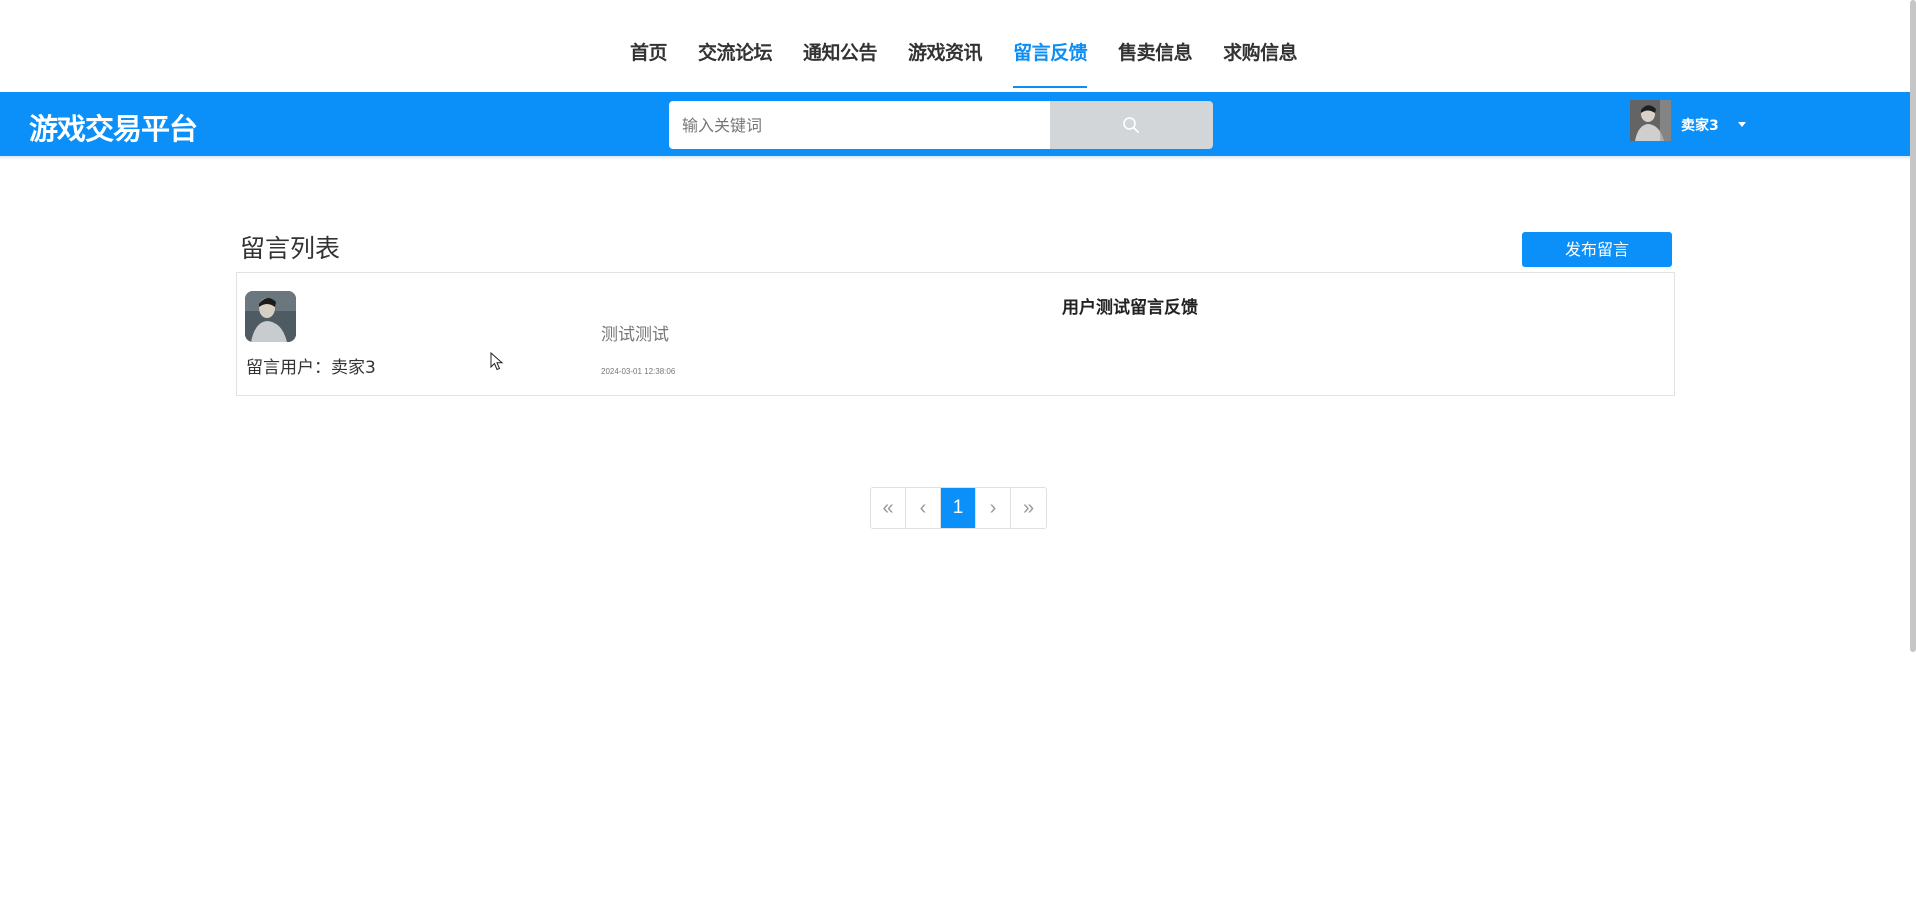 Image resolution: width=1916 pixels, height=924 pixels. Describe the element at coordinates (638, 371) in the screenshot. I see `message-time: 2024-03-01 12:38:06` at that location.